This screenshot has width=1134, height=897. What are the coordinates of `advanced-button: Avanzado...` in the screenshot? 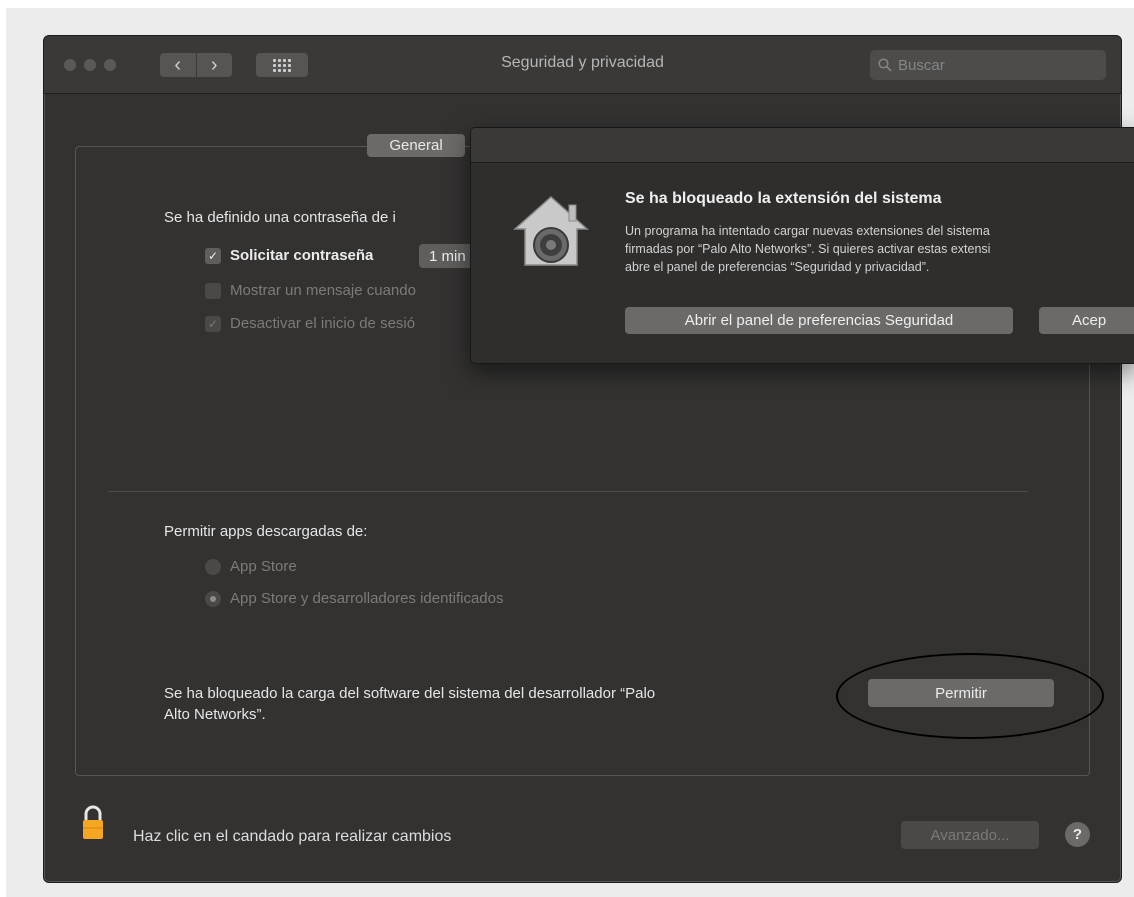 It's located at (970, 835).